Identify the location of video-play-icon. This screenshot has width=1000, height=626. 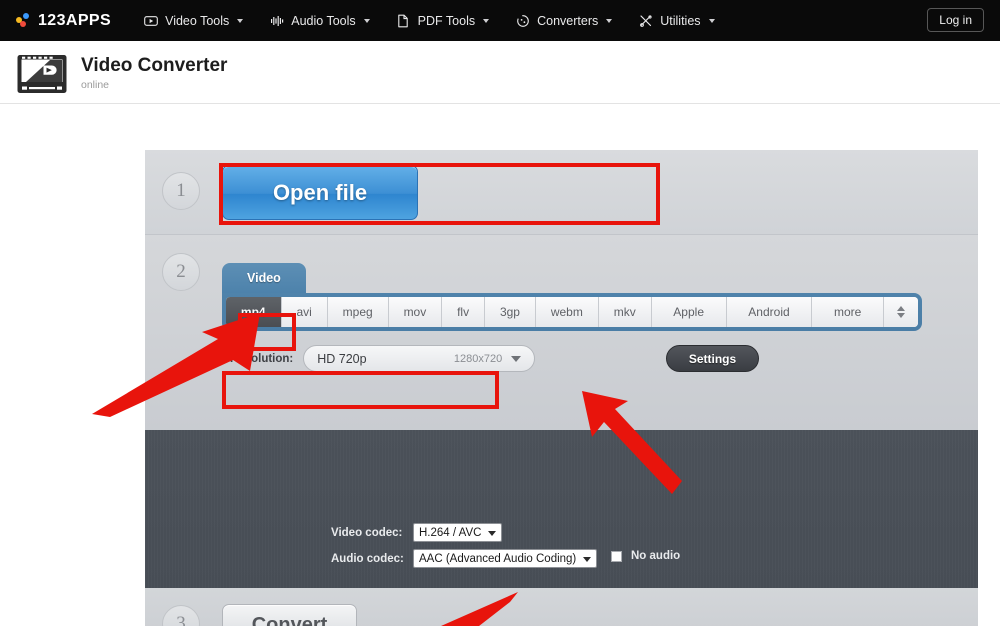
(150, 20).